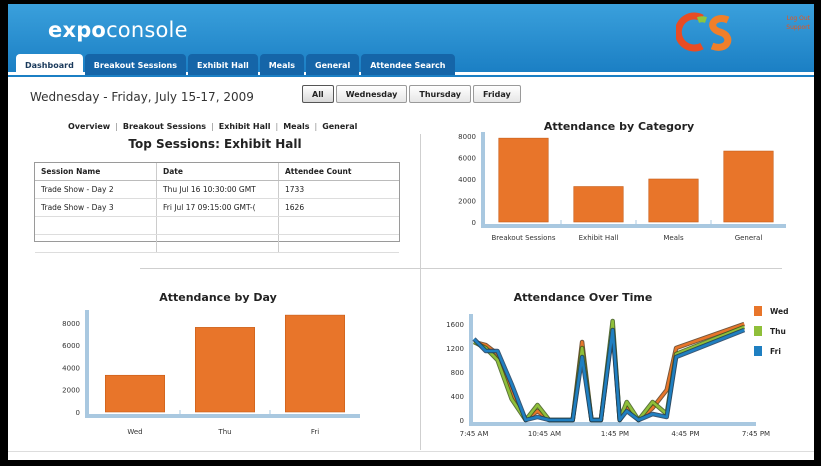 This screenshot has width=821, height=466. Describe the element at coordinates (704, 32) in the screenshot. I see `cs-logo-icon` at that location.